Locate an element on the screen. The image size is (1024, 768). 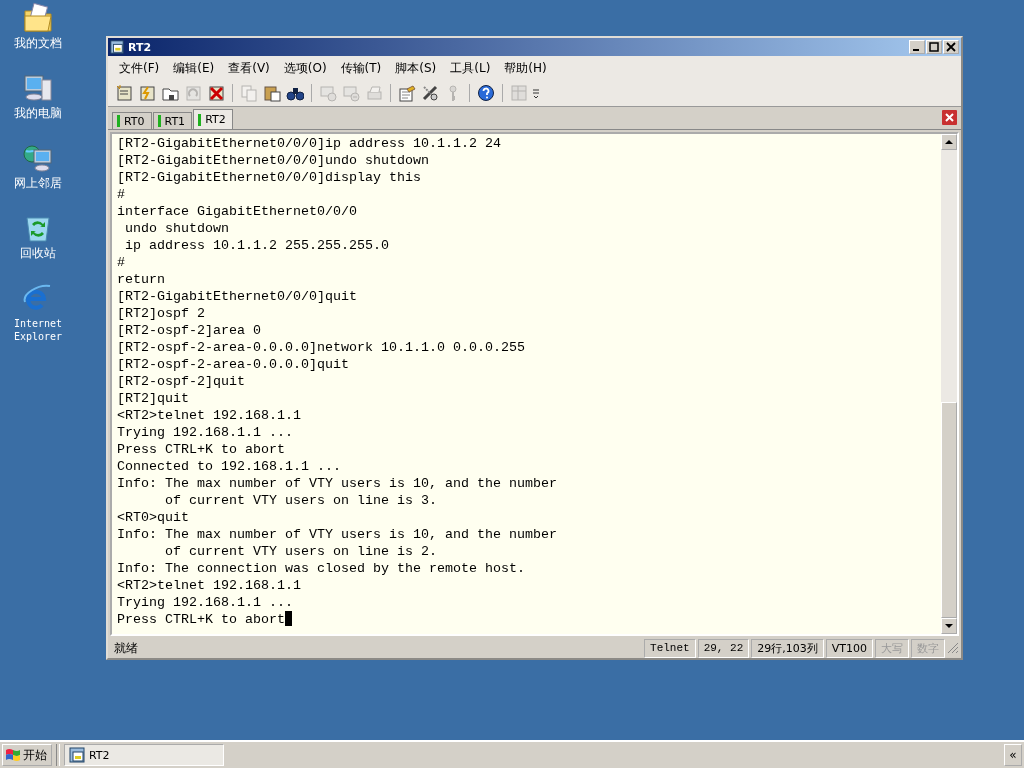
document-options-icon is located at coordinates (407, 93).